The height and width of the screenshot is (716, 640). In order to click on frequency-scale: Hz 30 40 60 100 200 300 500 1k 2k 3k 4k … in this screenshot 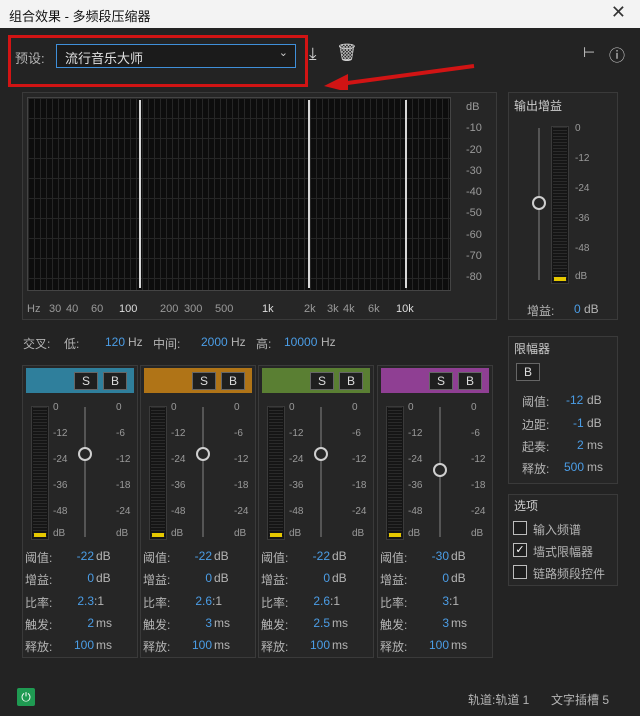, I will do `click(220, 309)`.